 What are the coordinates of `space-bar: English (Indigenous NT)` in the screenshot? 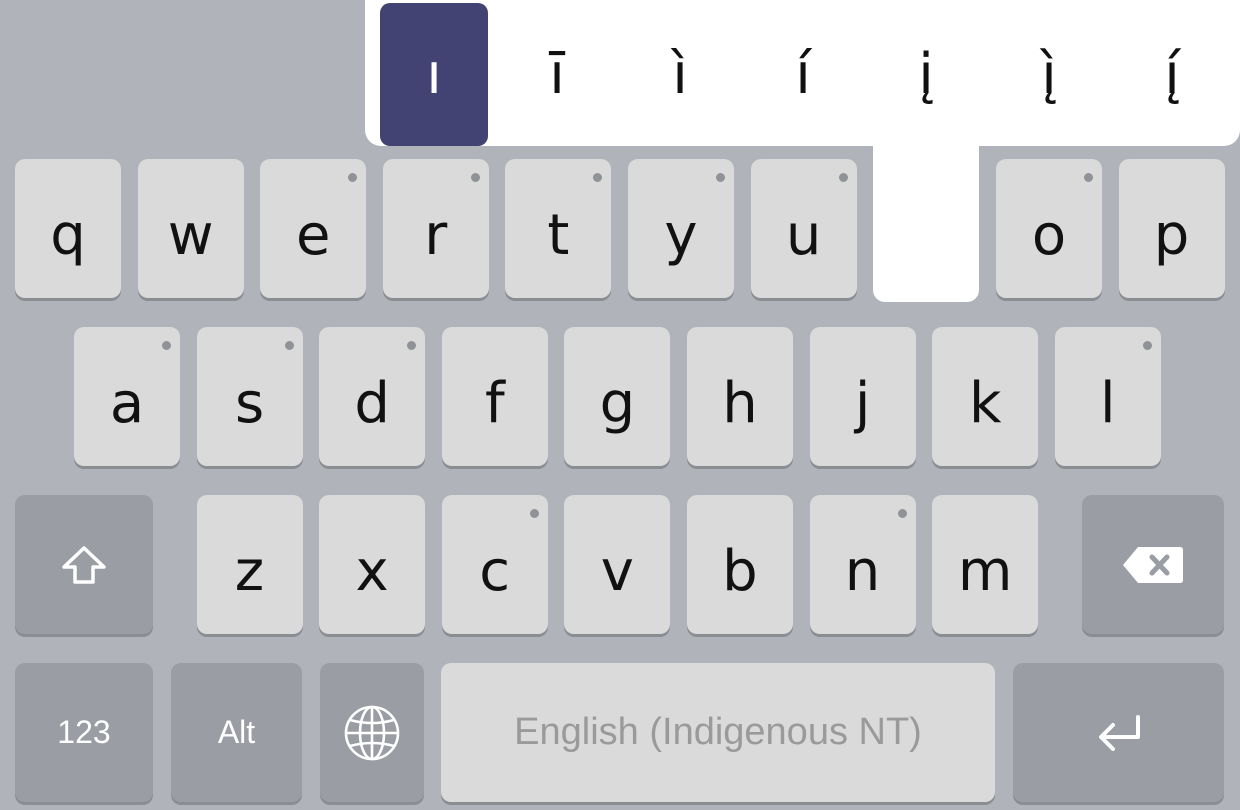 It's located at (718, 732).